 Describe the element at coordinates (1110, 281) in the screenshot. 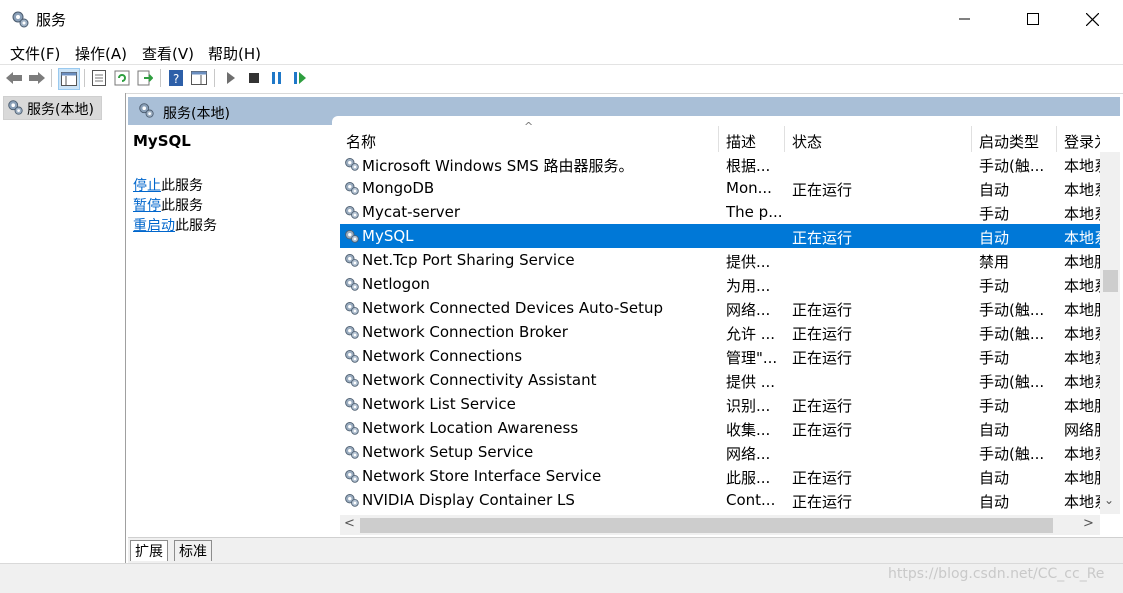

I see `vertical-scroll-thumb` at that location.